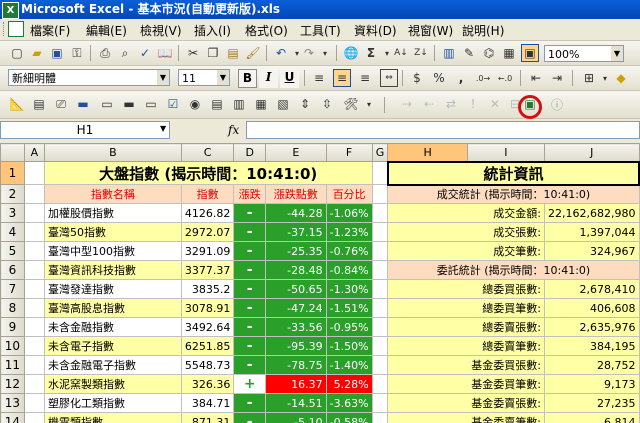 The width and height of the screenshot is (640, 423). Describe the element at coordinates (621, 78) in the screenshot. I see `fill-color-icon: ◆` at that location.